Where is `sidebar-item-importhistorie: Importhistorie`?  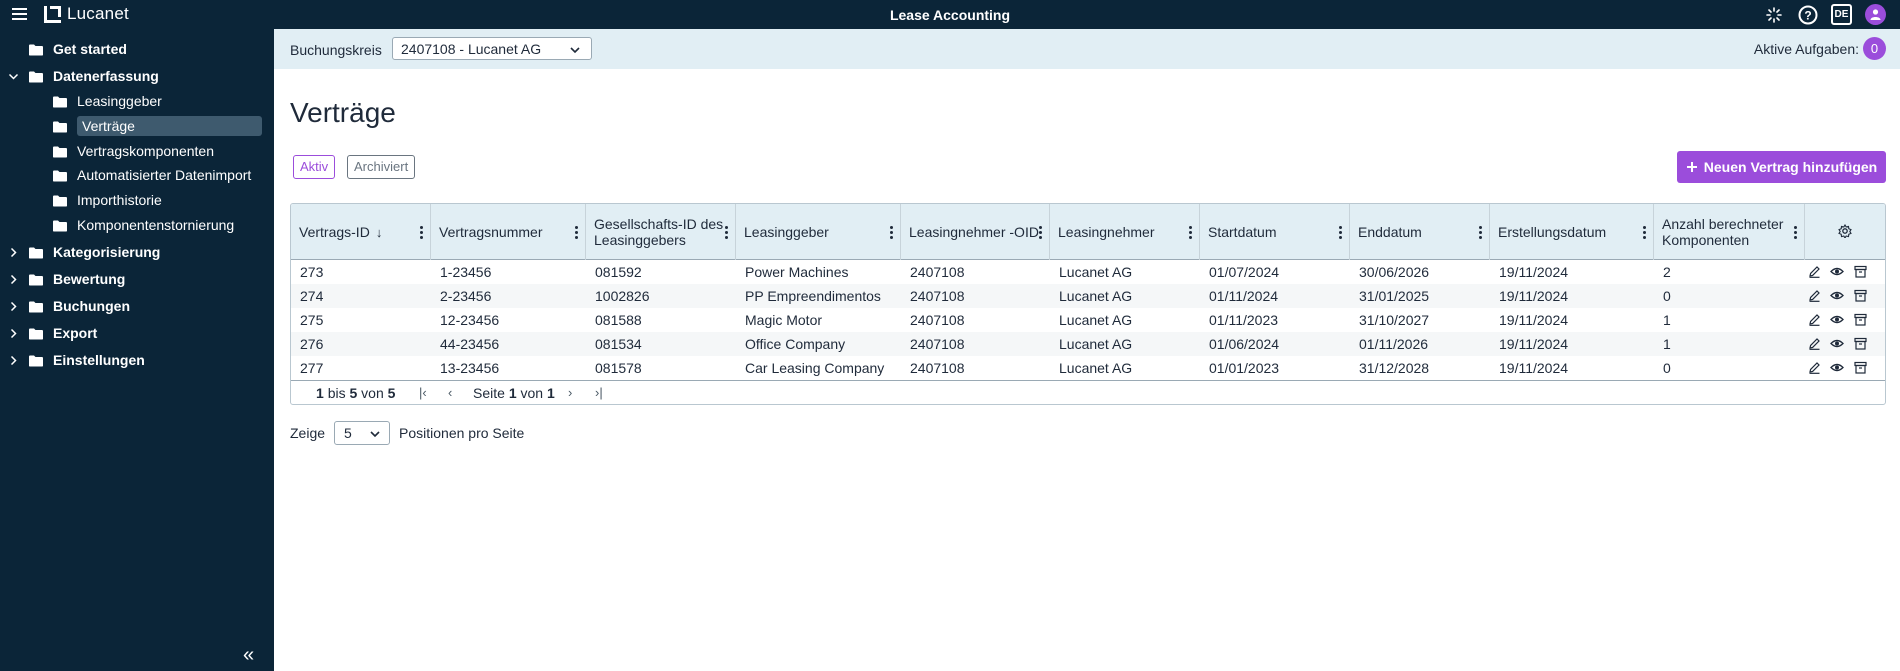
sidebar-item-importhistorie: Importhistorie is located at coordinates (107, 200).